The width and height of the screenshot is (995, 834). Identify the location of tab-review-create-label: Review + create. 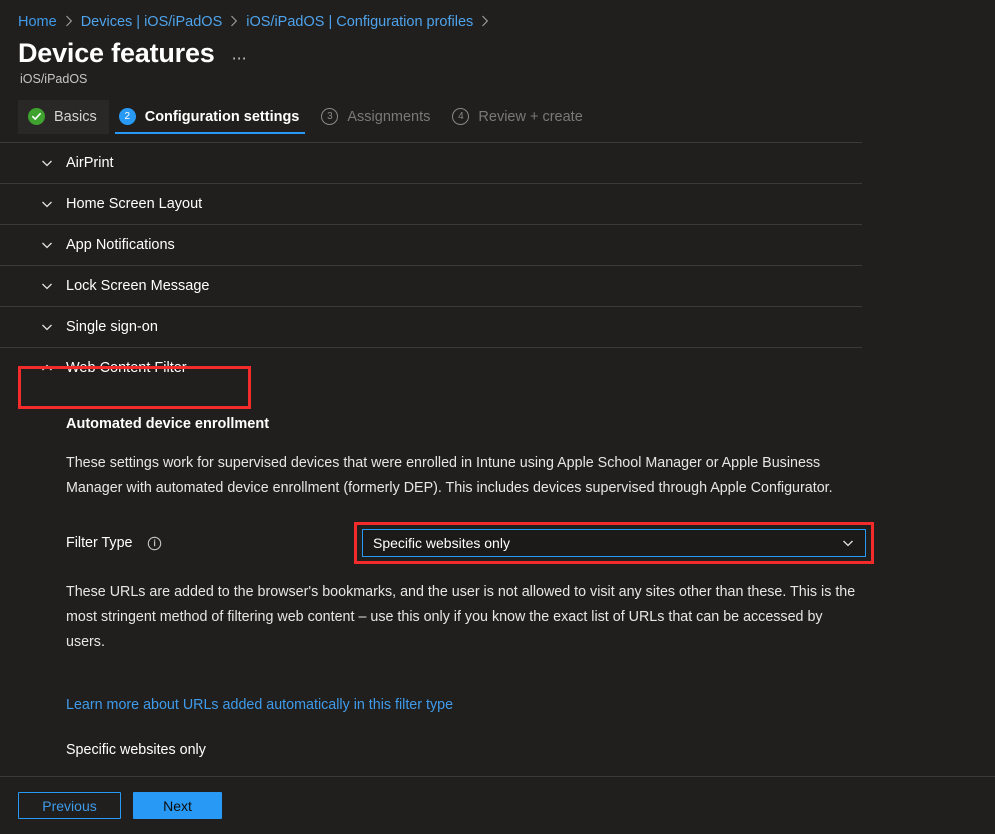
(530, 116).